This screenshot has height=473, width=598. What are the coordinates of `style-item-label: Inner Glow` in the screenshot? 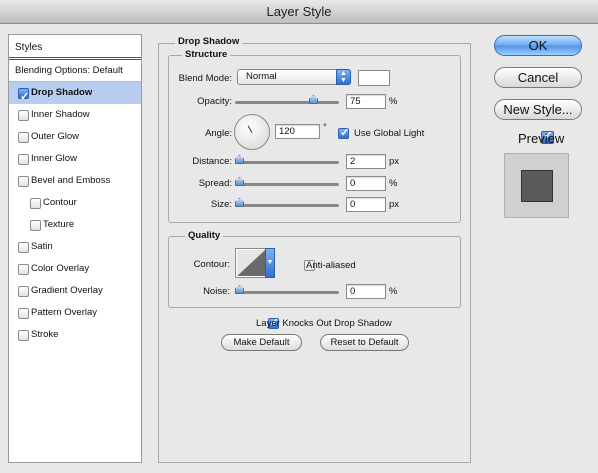 It's located at (54, 158).